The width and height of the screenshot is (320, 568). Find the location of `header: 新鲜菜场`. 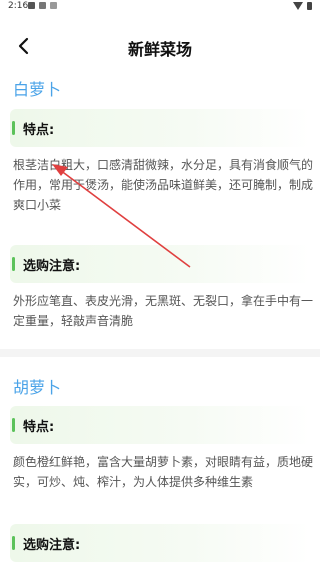

header: 新鲜菜场 is located at coordinates (160, 46).